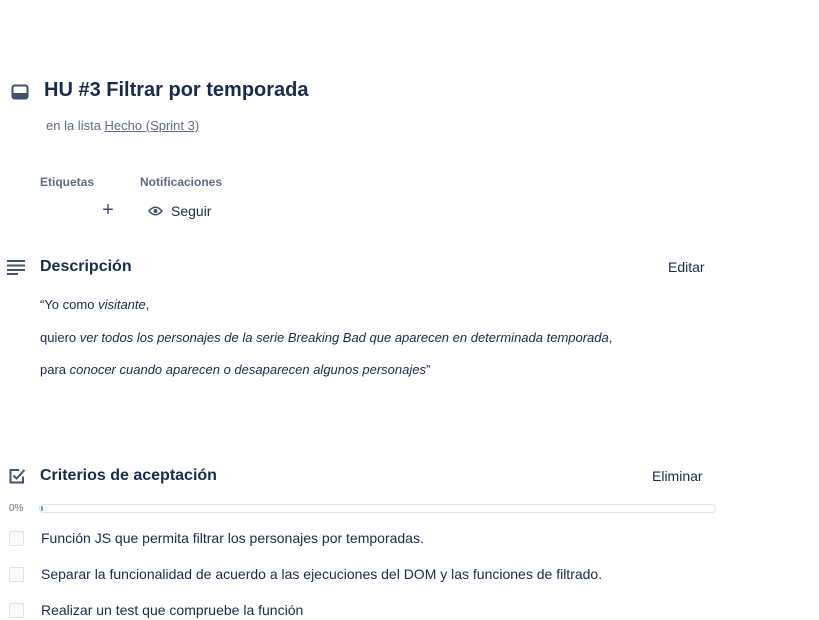 This screenshot has width=819, height=620. Describe the element at coordinates (176, 90) in the screenshot. I see `card-title: HU #3 Filtrar por temporada` at that location.